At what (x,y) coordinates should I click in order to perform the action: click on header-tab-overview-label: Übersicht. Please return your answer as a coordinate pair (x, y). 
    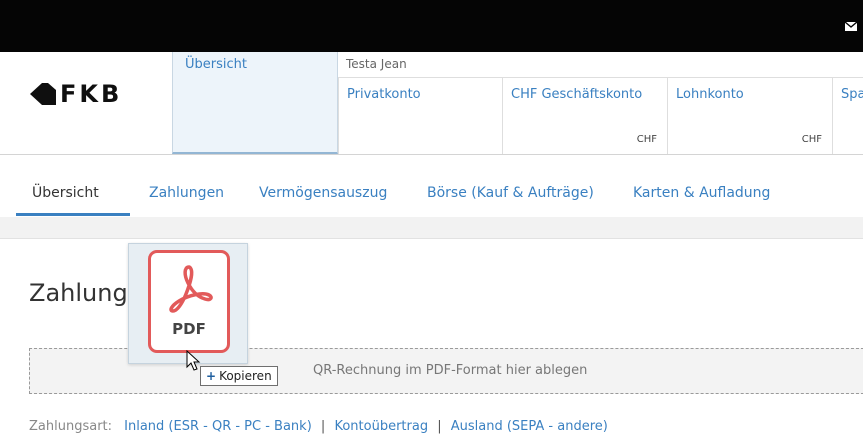
    Looking at the image, I should click on (216, 64).